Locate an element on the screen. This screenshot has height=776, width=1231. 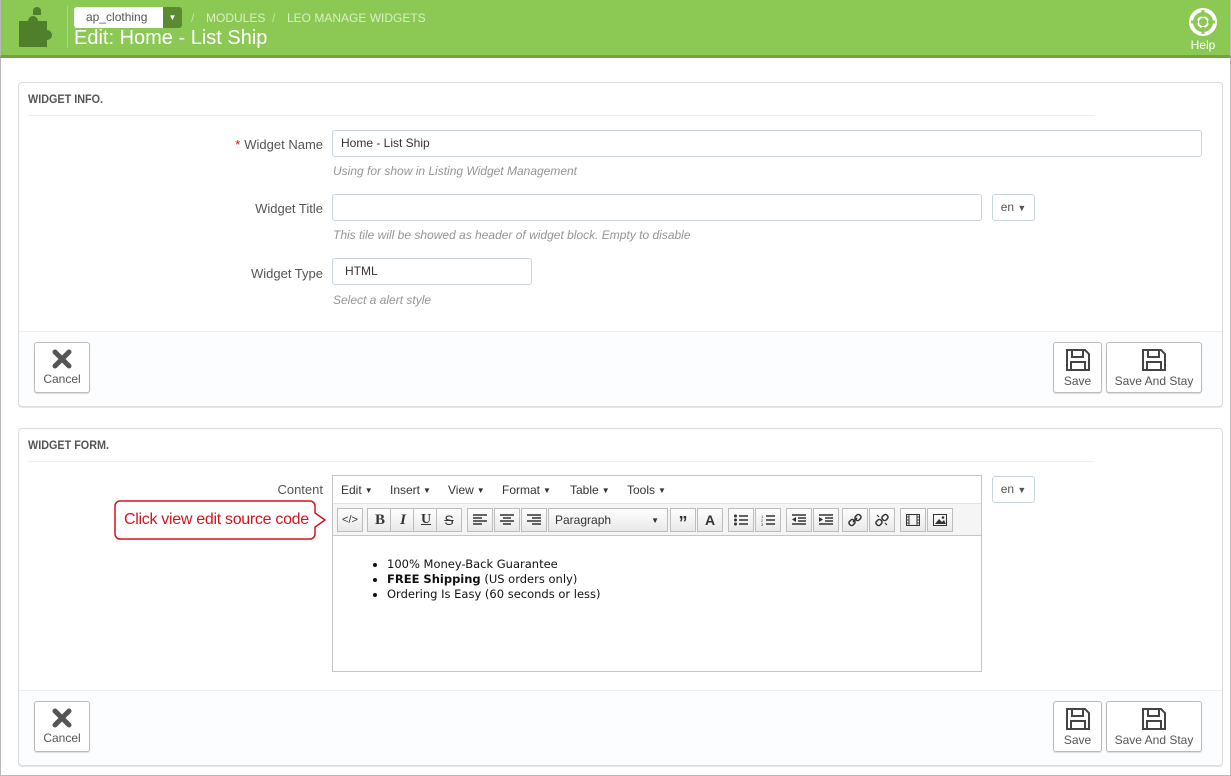
menu-tools: Tools ▼ is located at coordinates (646, 490).